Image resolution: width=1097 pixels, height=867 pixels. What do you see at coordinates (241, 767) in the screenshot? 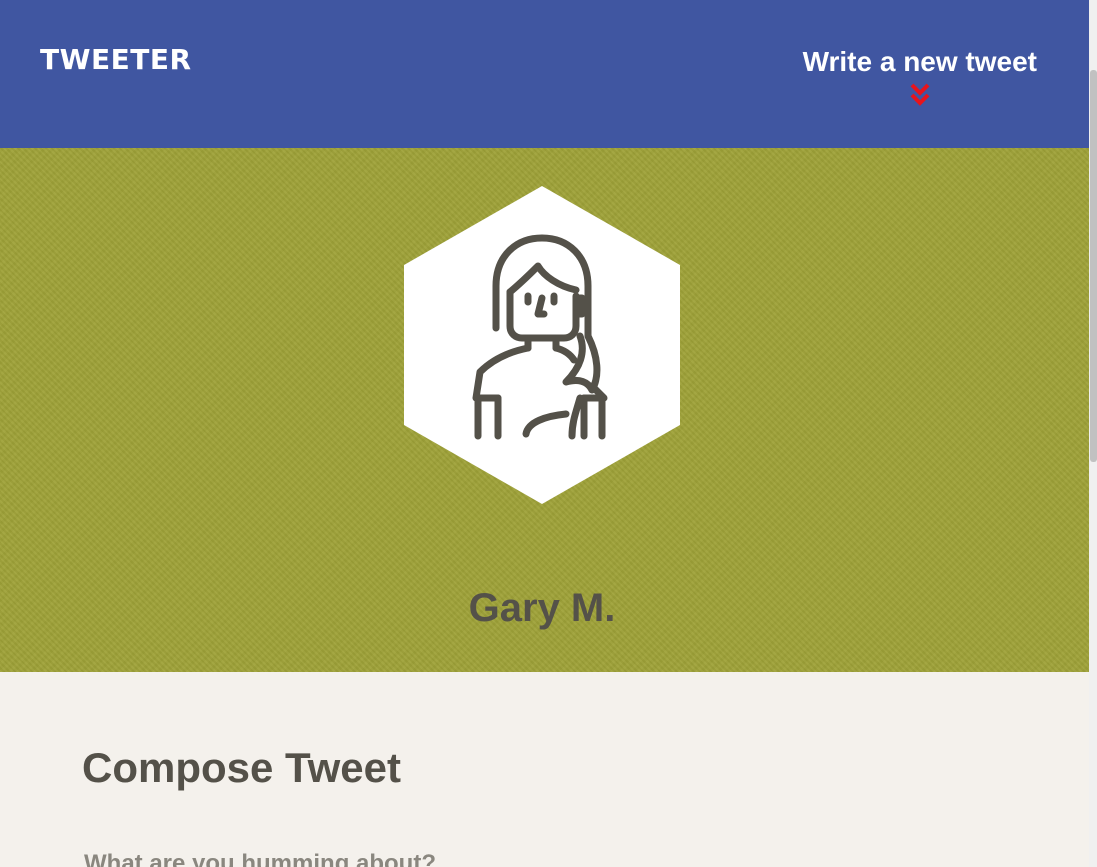
I see `compose-title: Compose Tweet` at bounding box center [241, 767].